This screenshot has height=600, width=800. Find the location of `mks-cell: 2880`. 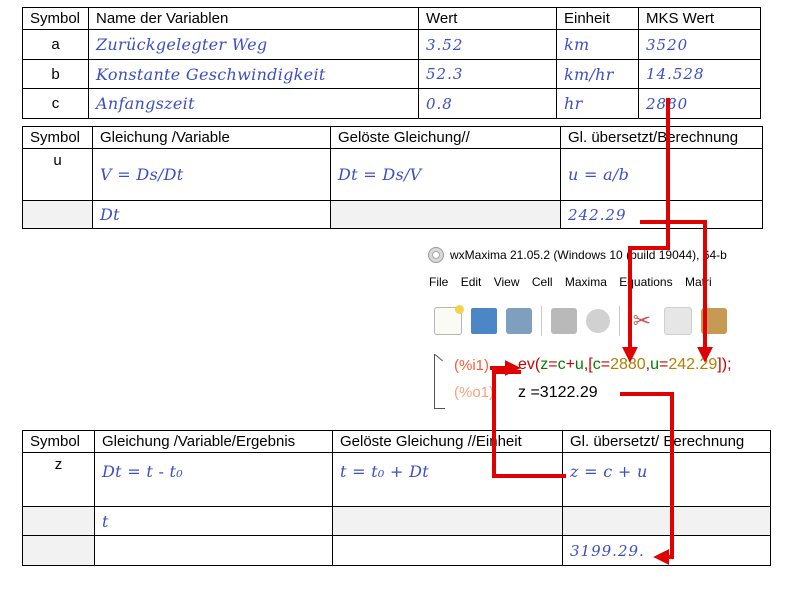

mks-cell: 2880 is located at coordinates (699, 103).